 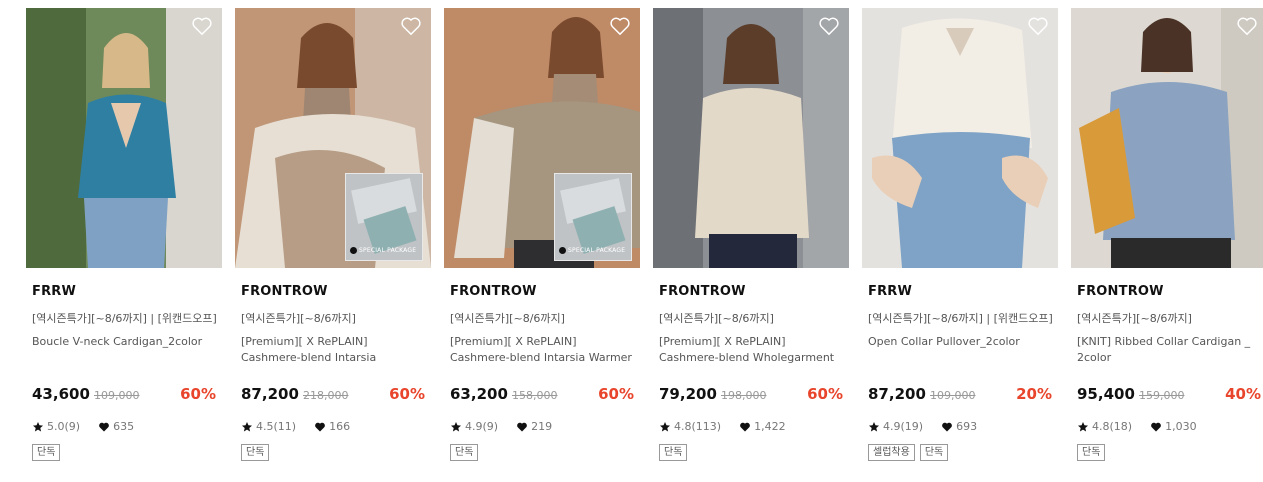 I want to click on sale-price: 79,200, so click(x=688, y=394).